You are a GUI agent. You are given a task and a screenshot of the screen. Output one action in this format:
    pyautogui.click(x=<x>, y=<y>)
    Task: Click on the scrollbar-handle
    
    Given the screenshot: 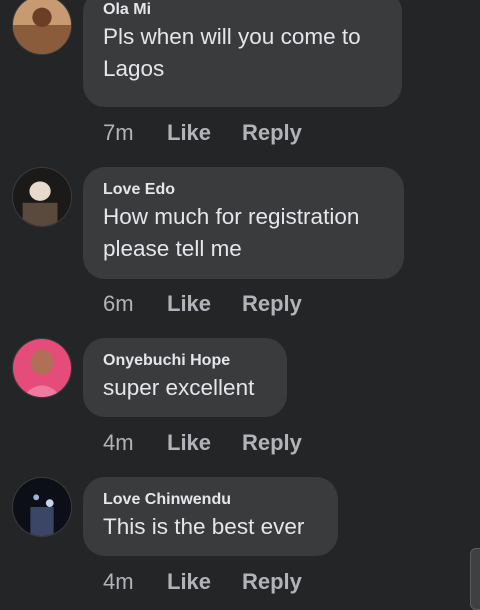 What is the action you would take?
    pyautogui.click(x=475, y=579)
    